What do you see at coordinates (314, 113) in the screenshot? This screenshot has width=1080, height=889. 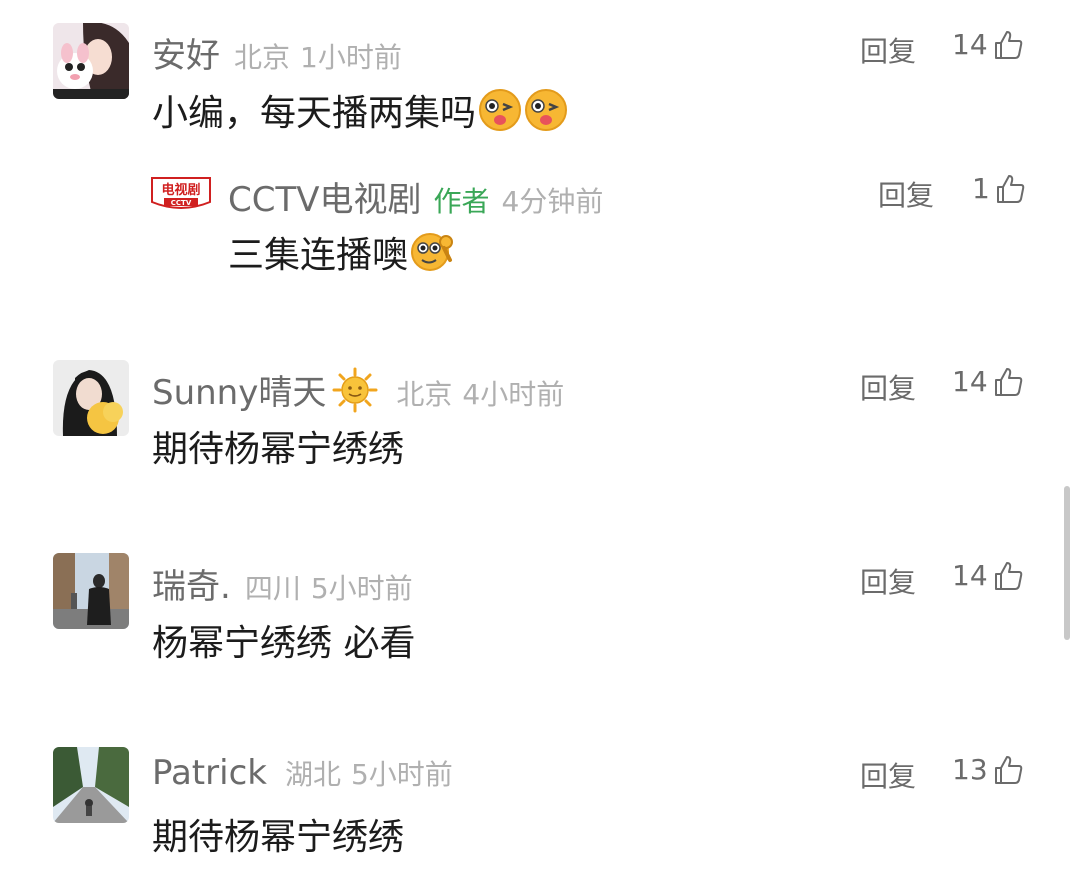 I see `comment-text: 小编，每天播两集吗` at bounding box center [314, 113].